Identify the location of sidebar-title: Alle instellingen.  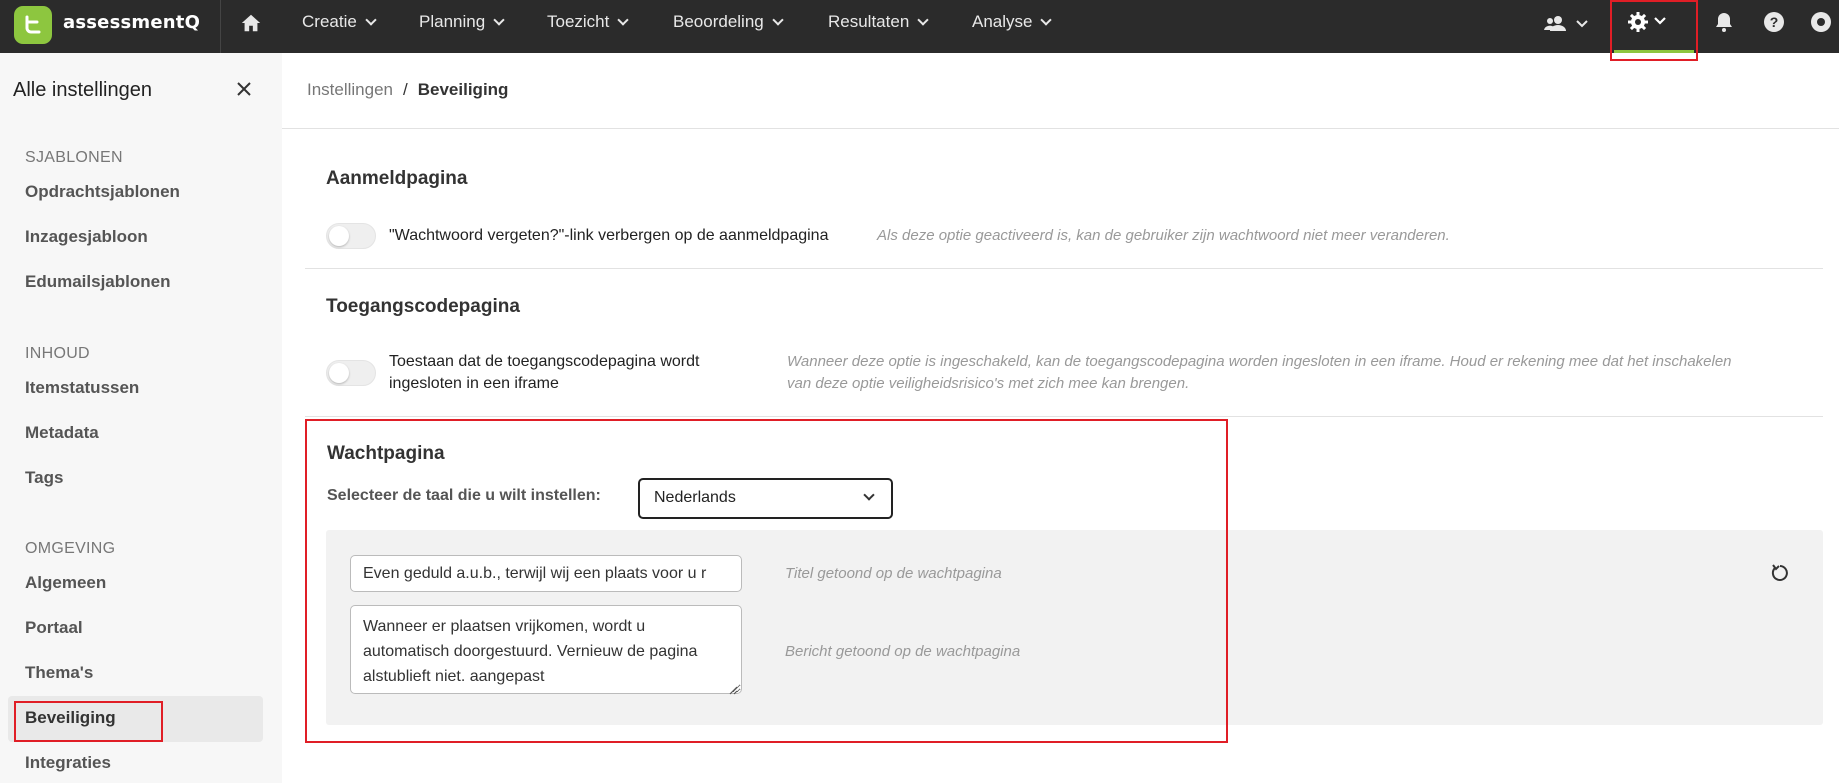
(82, 90).